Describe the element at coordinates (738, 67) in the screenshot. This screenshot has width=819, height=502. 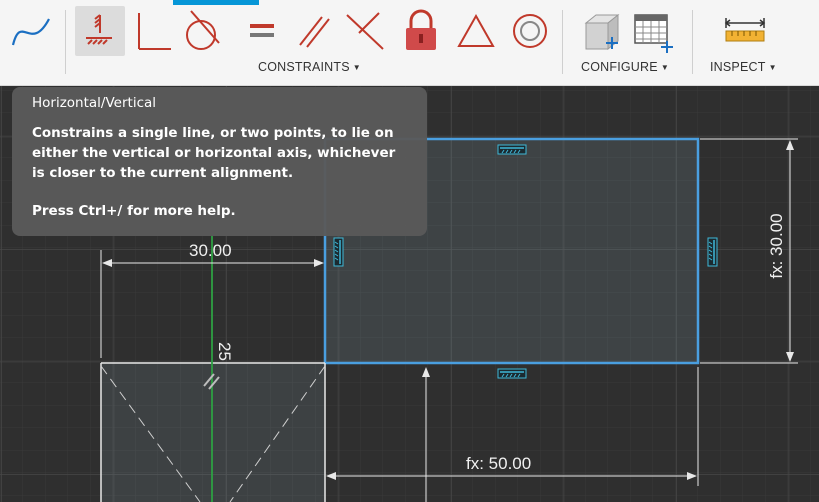
I see `inspect-label: INSPECT` at that location.